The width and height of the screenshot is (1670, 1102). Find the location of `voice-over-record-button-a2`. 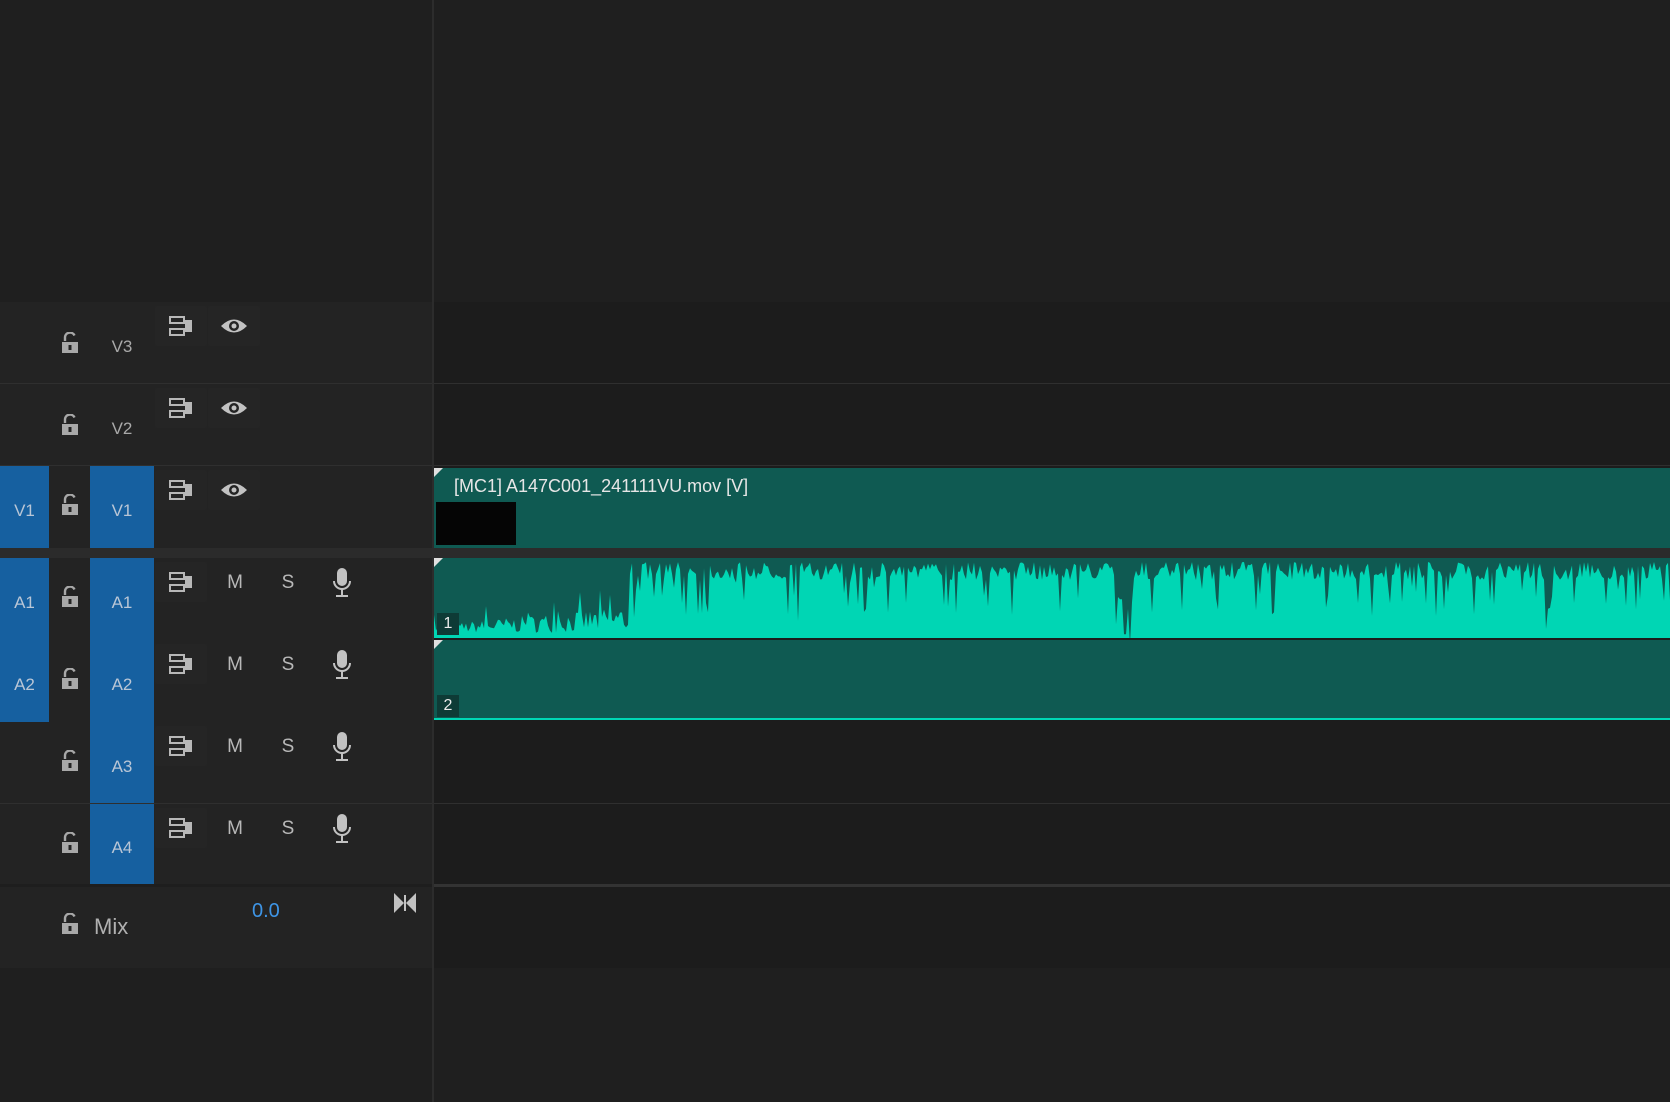

voice-over-record-button-a2 is located at coordinates (342, 665).